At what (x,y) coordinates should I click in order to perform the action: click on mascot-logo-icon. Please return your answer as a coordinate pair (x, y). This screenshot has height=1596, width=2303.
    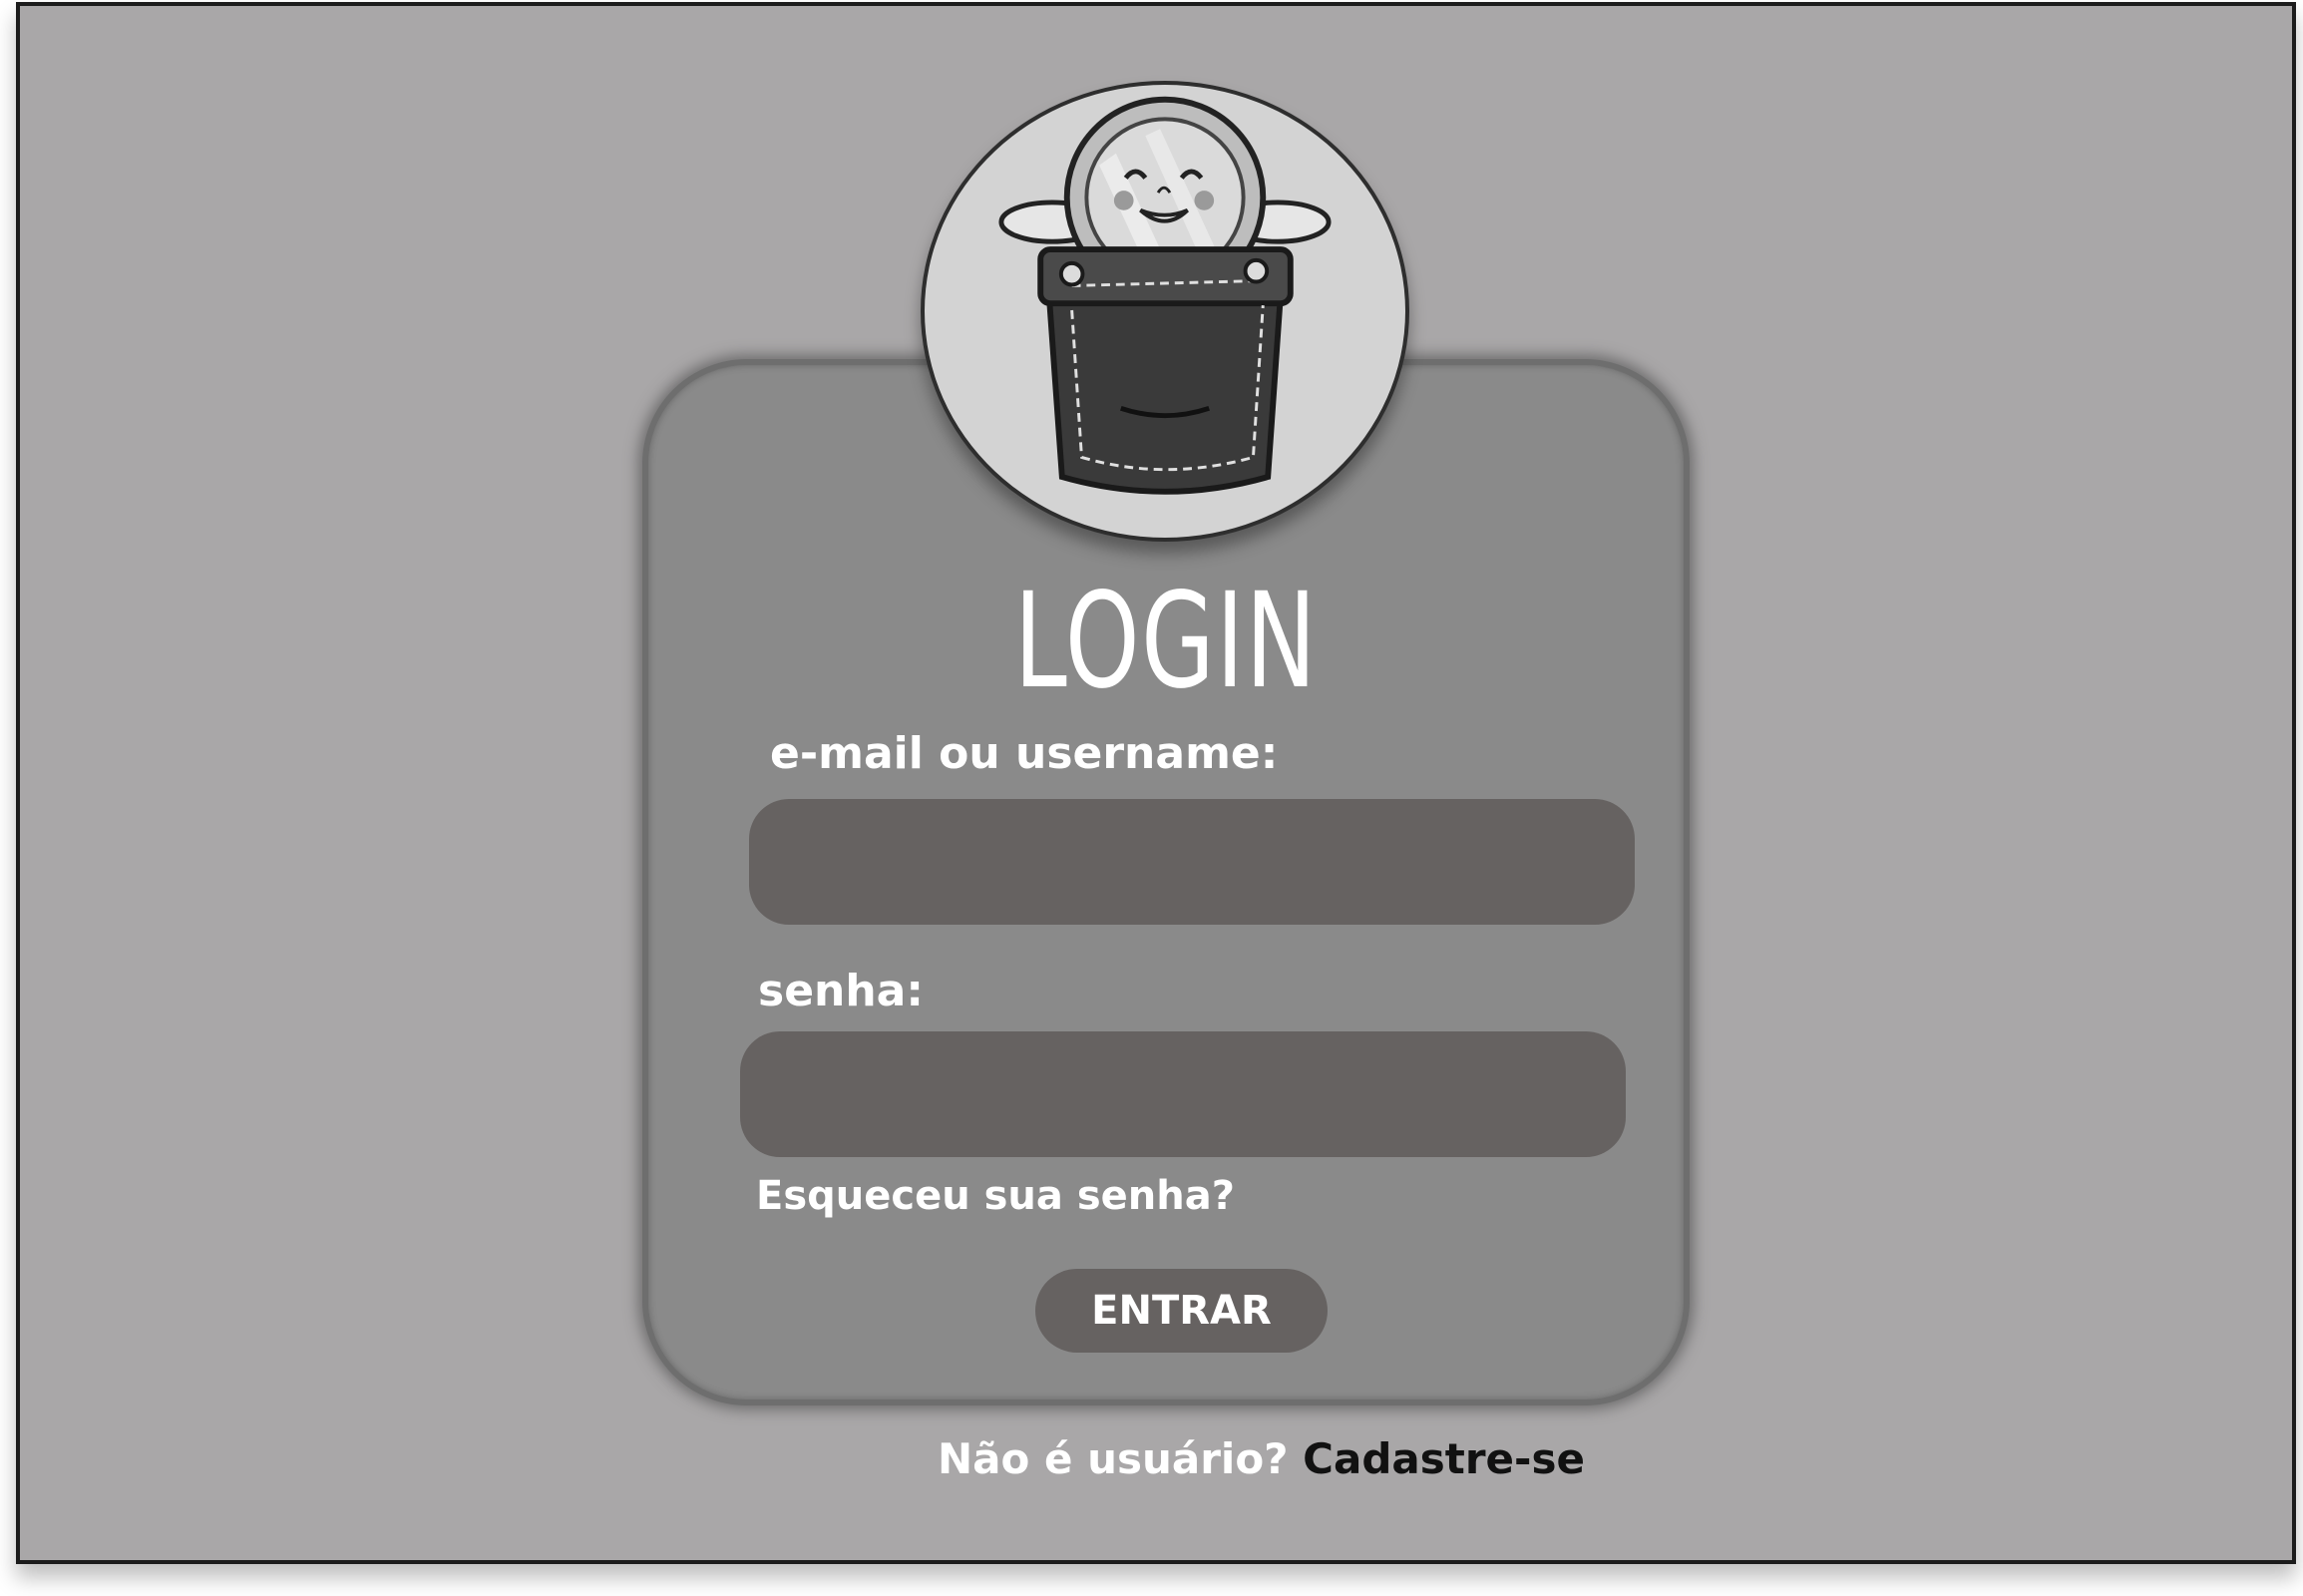
    Looking at the image, I should click on (1165, 311).